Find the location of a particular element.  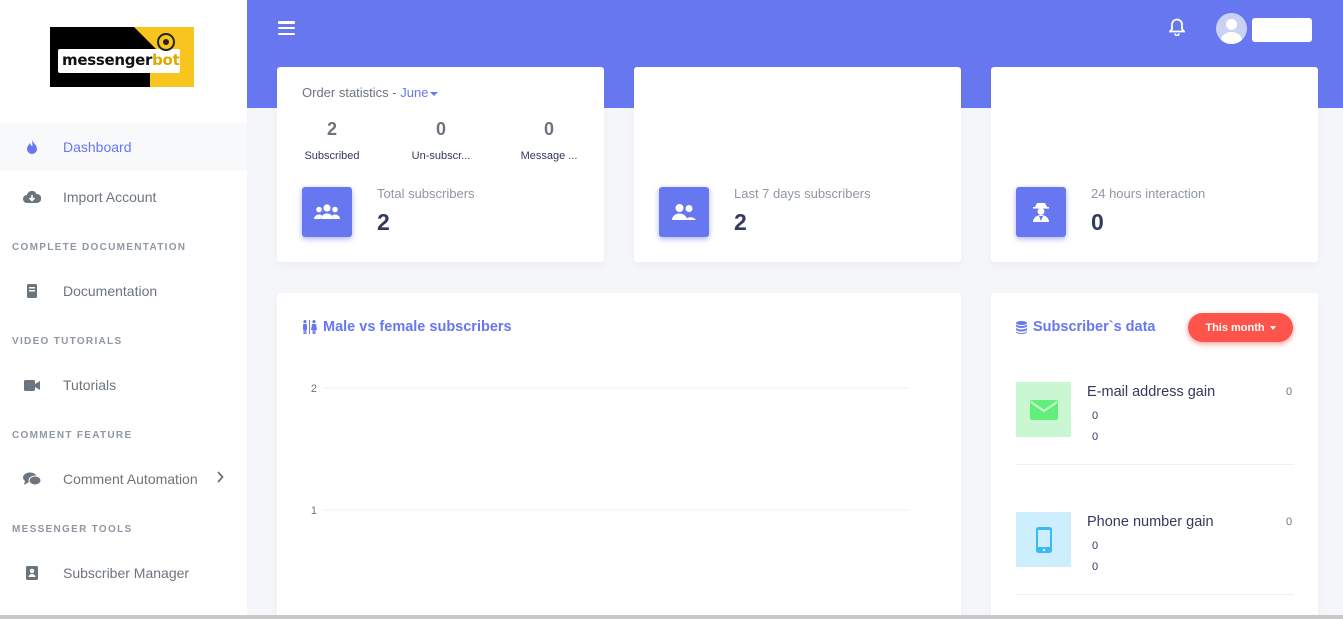

menu-header-messenger-tools: MESSENGER TOOLS is located at coordinates (72, 529).